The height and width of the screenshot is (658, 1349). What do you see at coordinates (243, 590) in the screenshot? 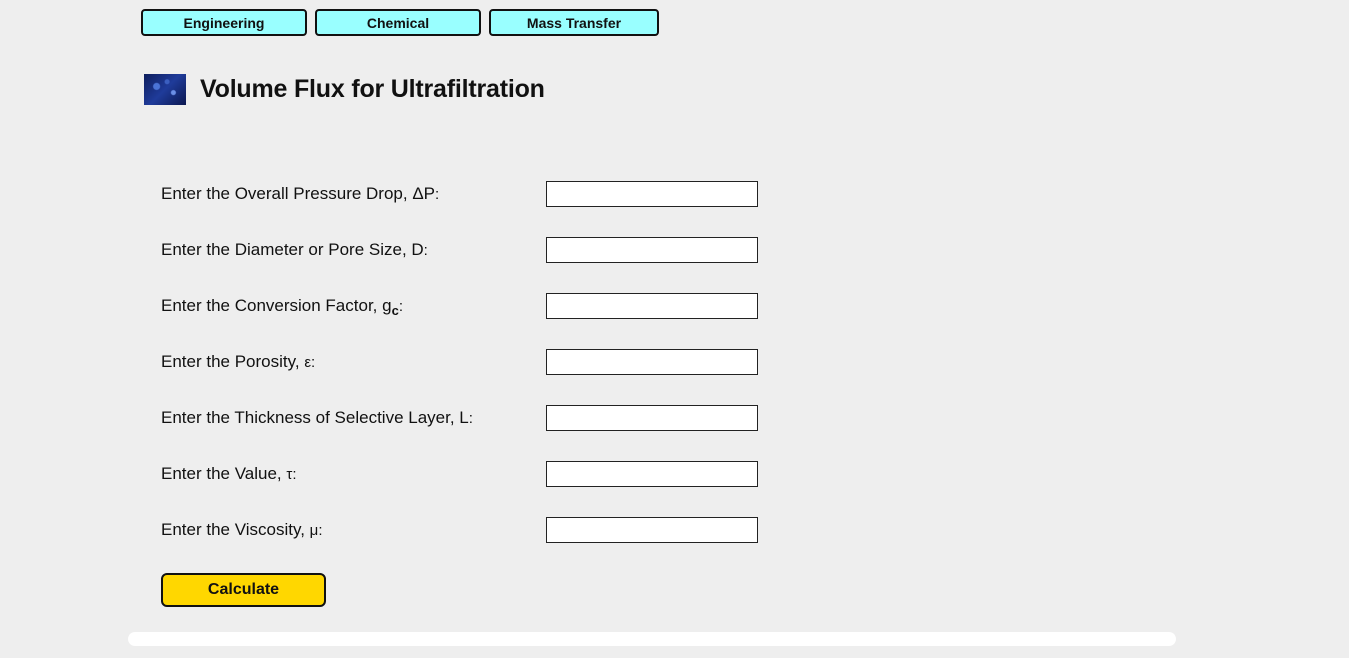
I see `calculate-button: Calculate` at bounding box center [243, 590].